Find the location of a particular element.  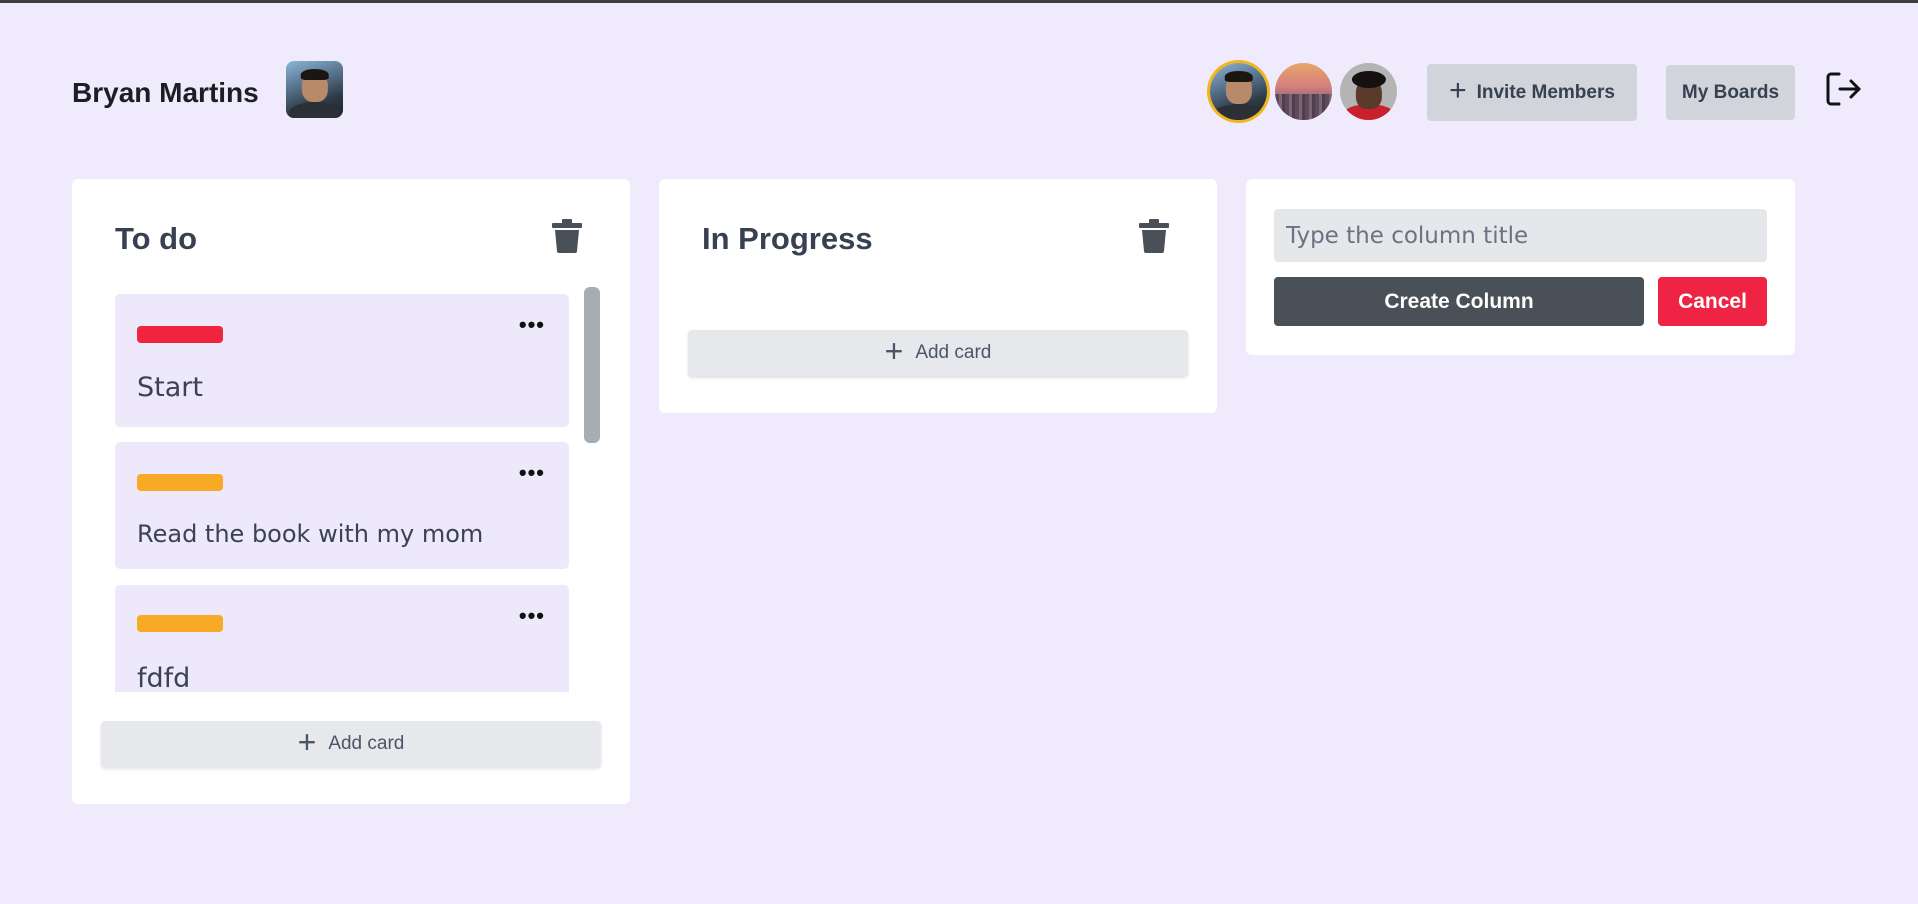

my-boards-button: My Boards is located at coordinates (1730, 92).